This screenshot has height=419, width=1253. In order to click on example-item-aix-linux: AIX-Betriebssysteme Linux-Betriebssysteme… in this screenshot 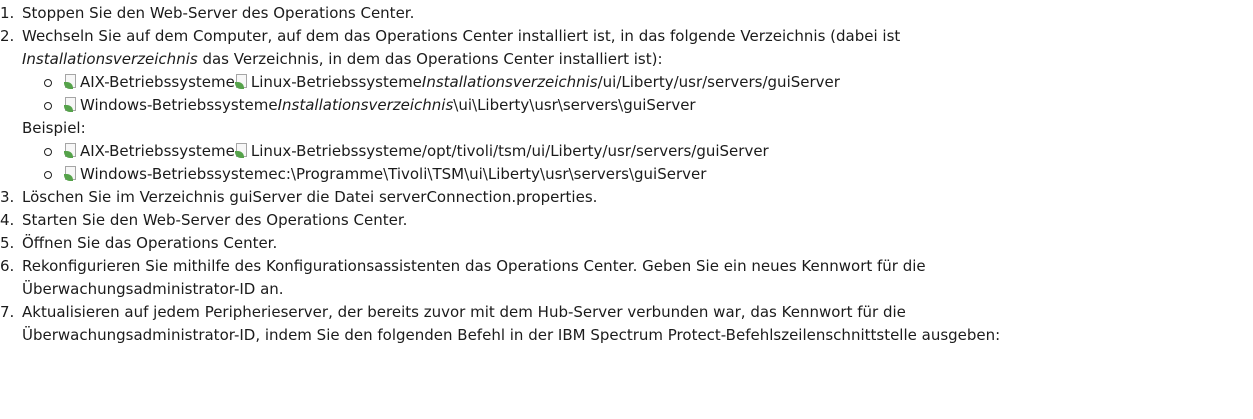, I will do `click(648, 151)`.